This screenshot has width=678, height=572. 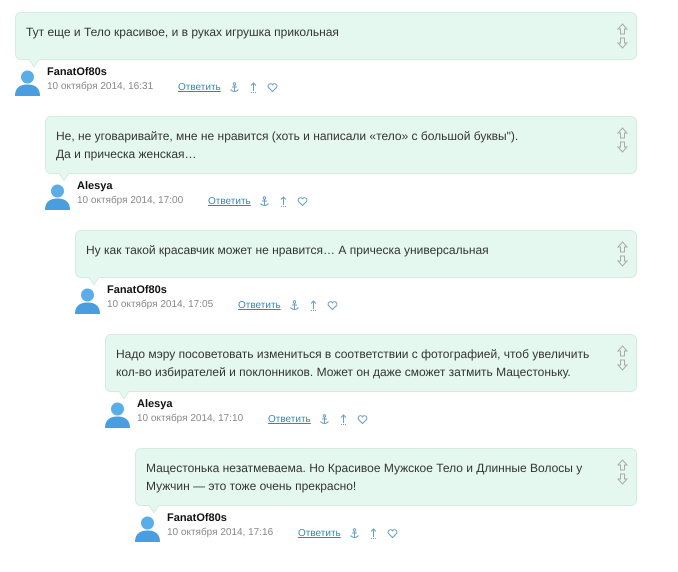 What do you see at coordinates (160, 305) in the screenshot?
I see `comment-date: 10 октября 2014, 17:05` at bounding box center [160, 305].